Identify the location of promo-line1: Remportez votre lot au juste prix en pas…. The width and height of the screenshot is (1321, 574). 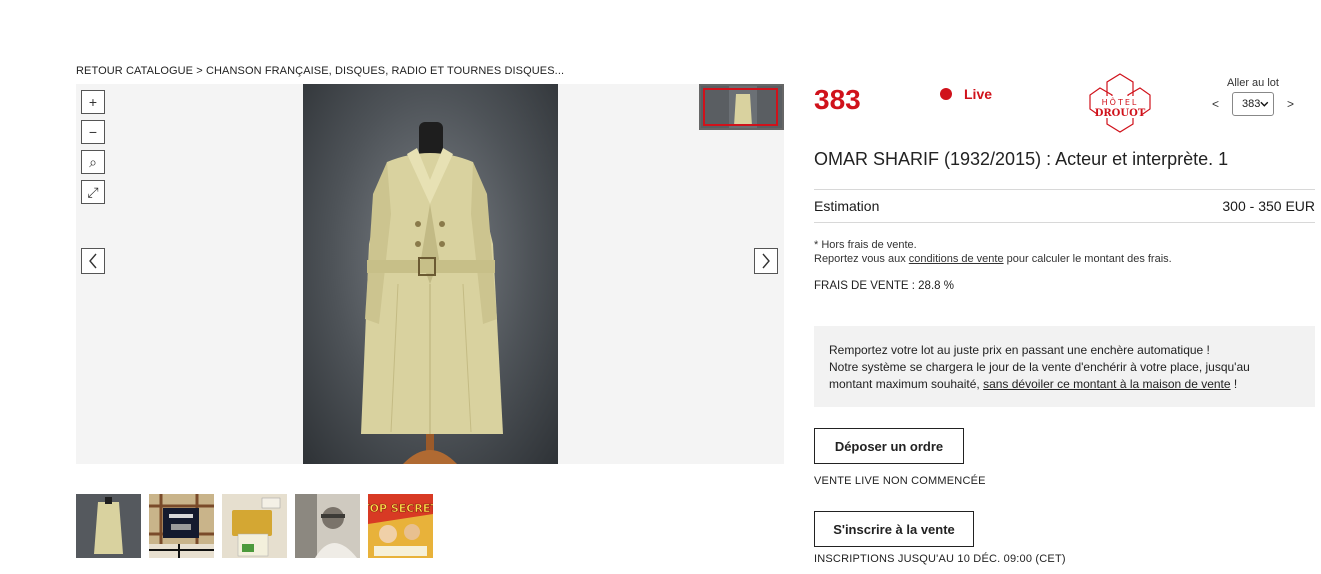
(1019, 350).